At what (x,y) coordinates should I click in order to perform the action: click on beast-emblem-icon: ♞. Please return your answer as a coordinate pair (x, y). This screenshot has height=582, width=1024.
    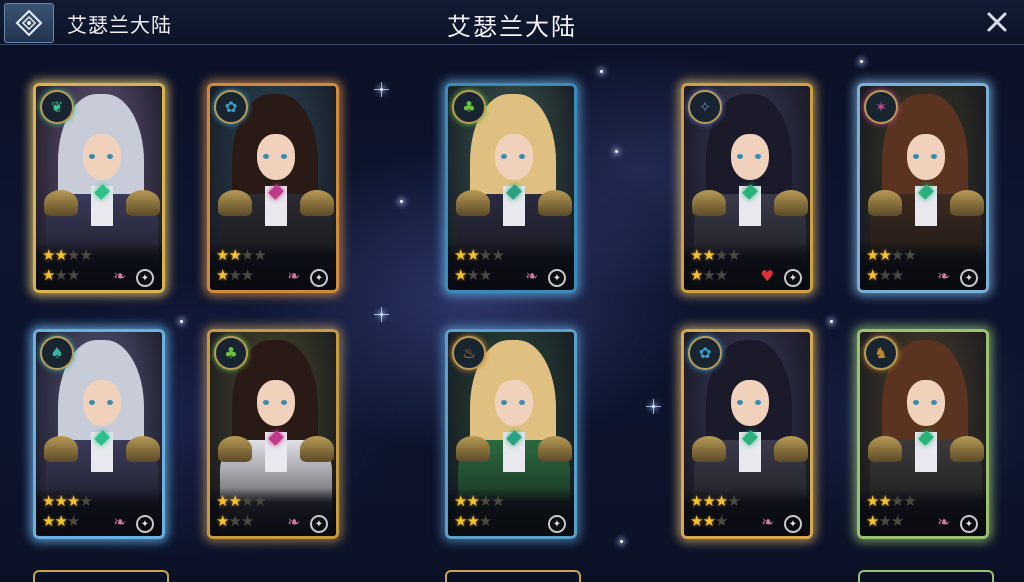
    Looking at the image, I should click on (881, 353).